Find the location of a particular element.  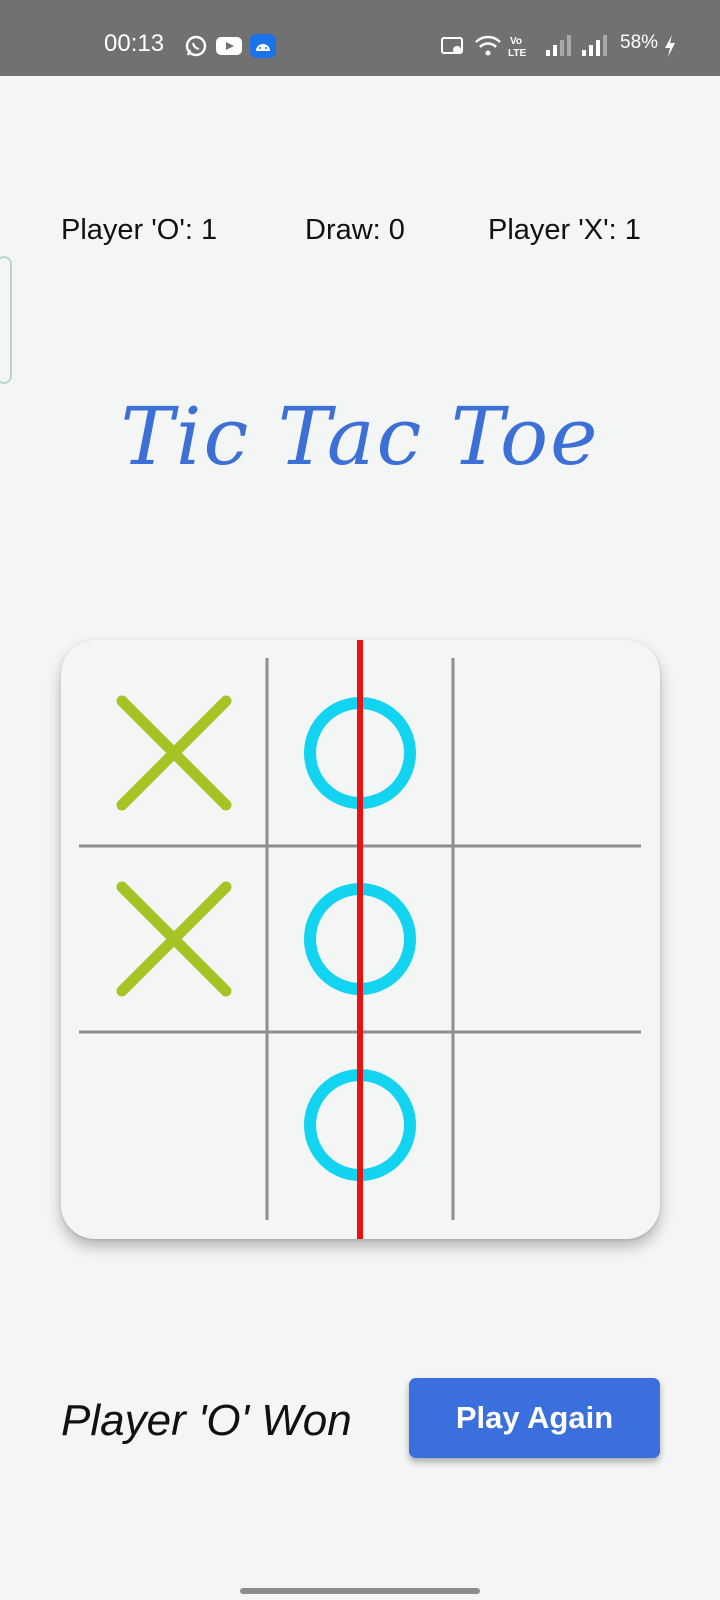

status-time: 00:13 is located at coordinates (134, 43).